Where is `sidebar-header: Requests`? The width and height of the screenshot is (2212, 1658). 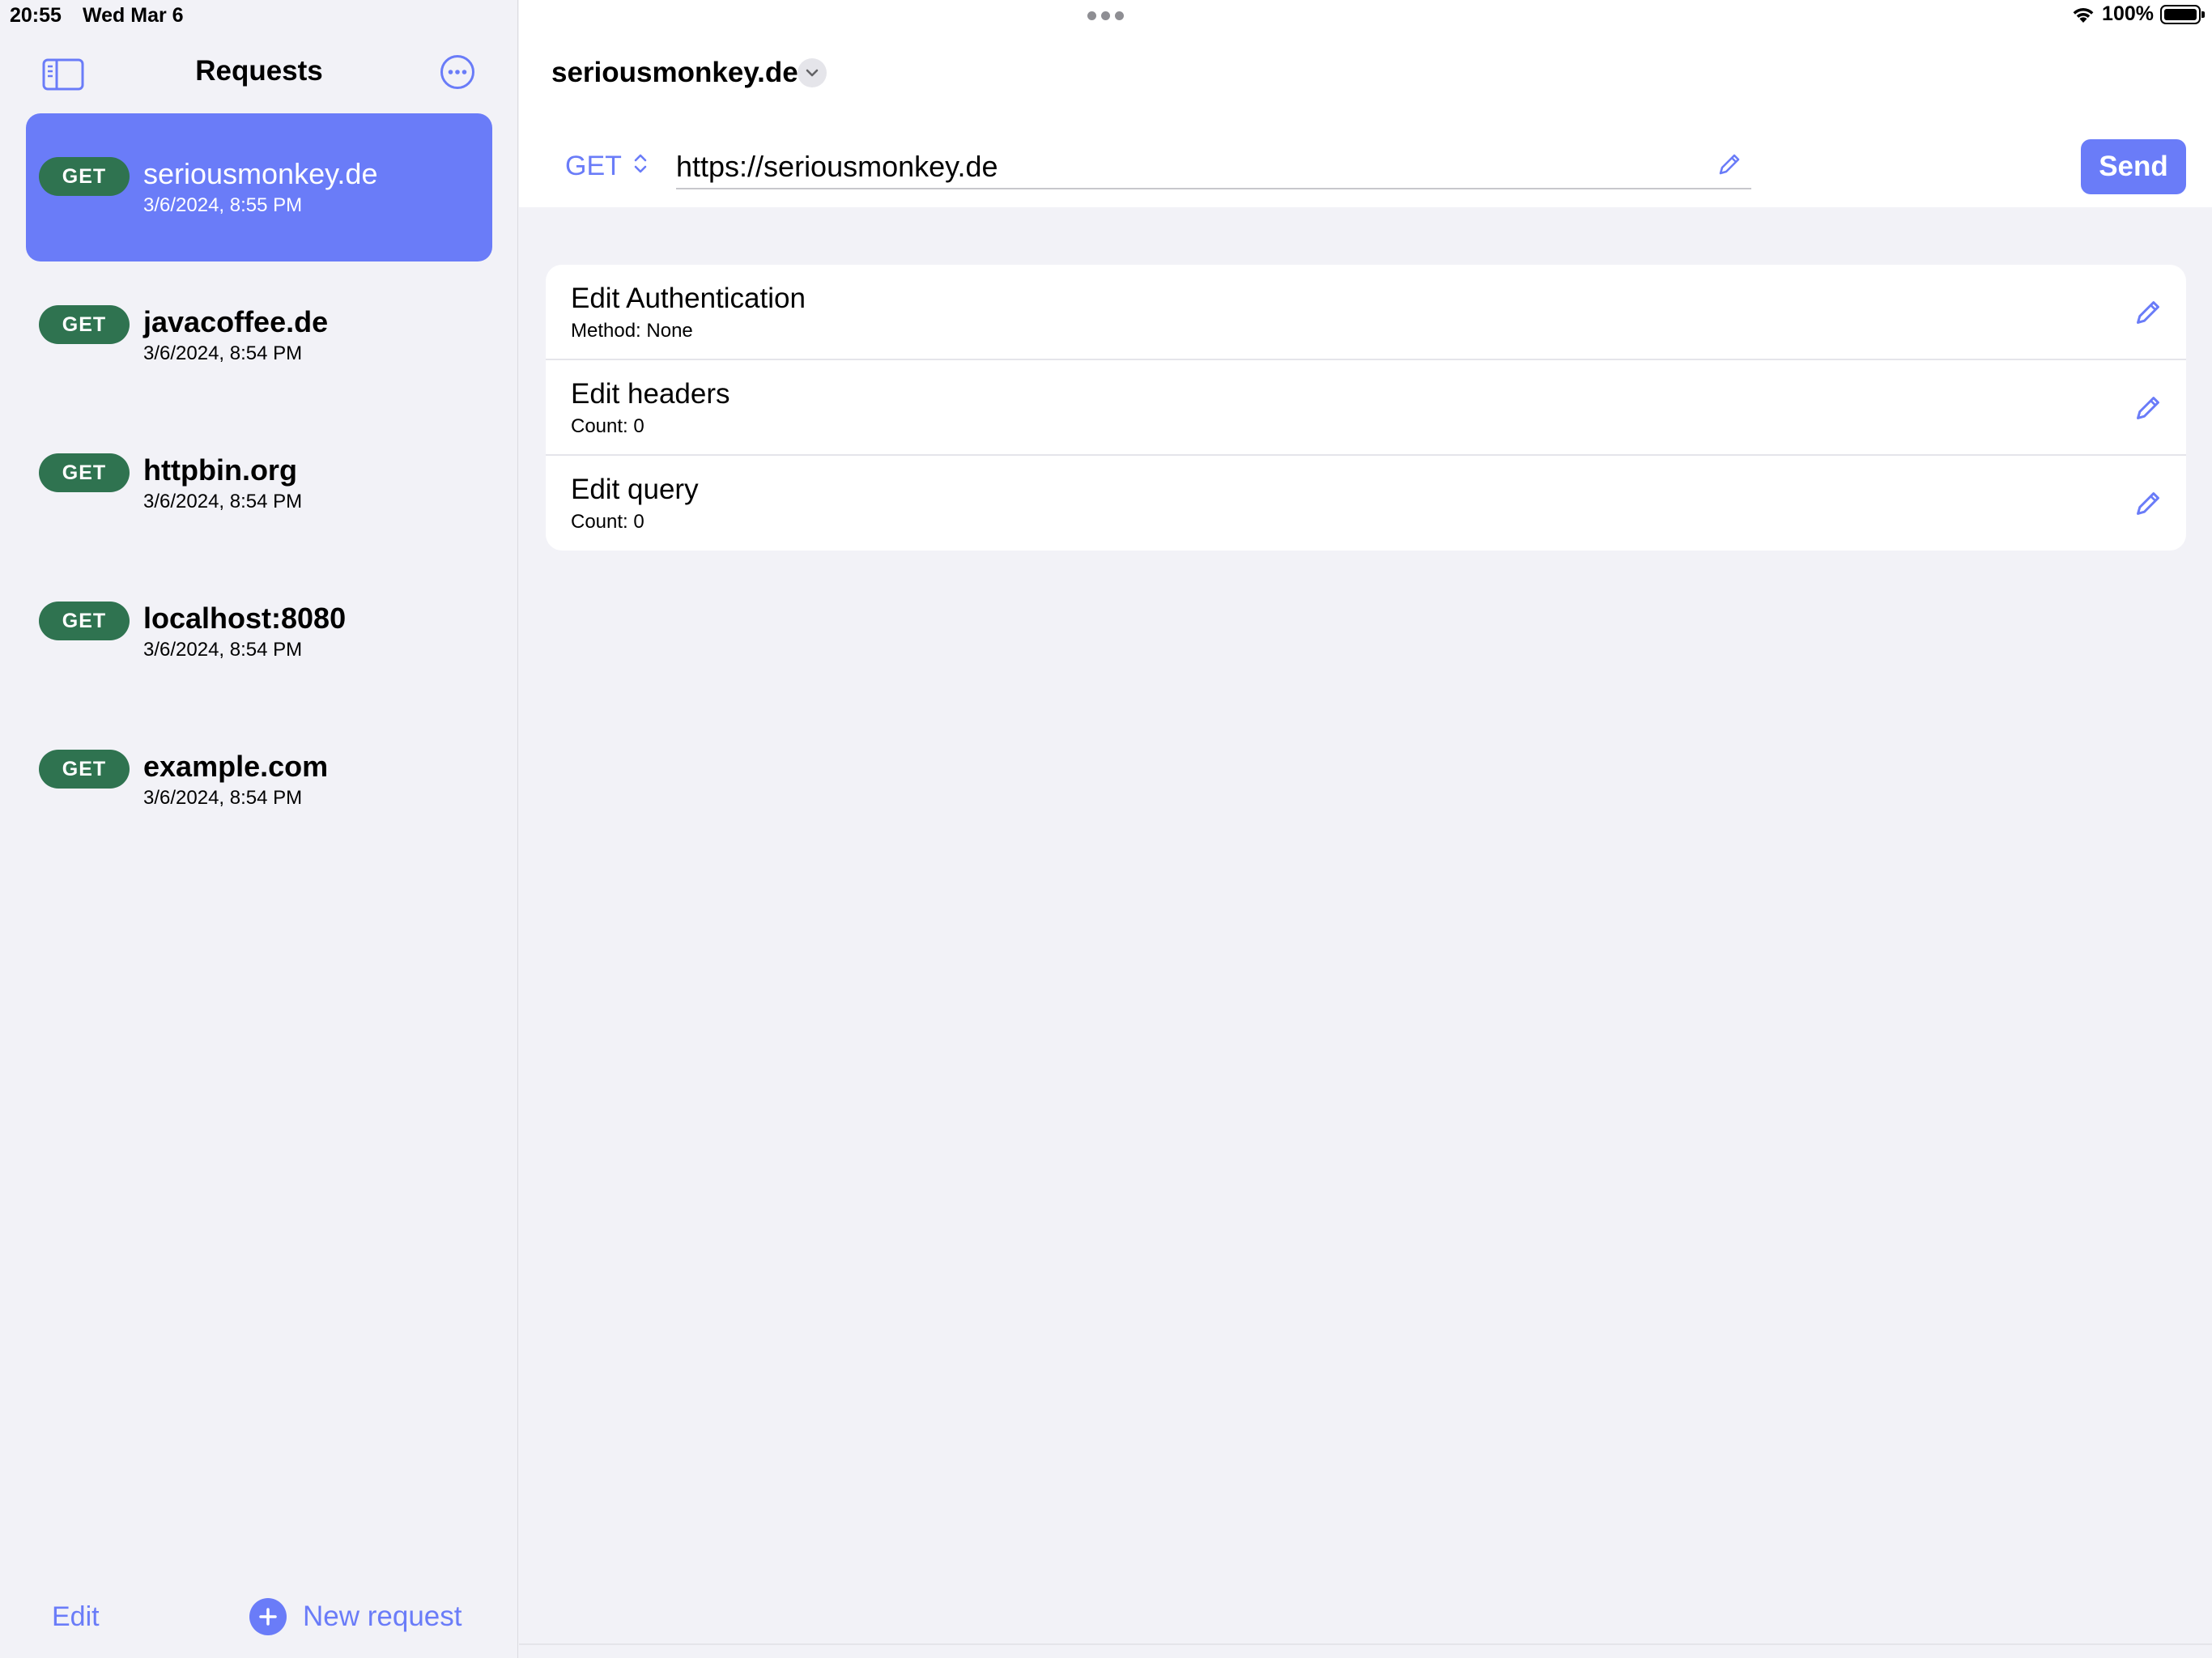
sidebar-header: Requests is located at coordinates (259, 74).